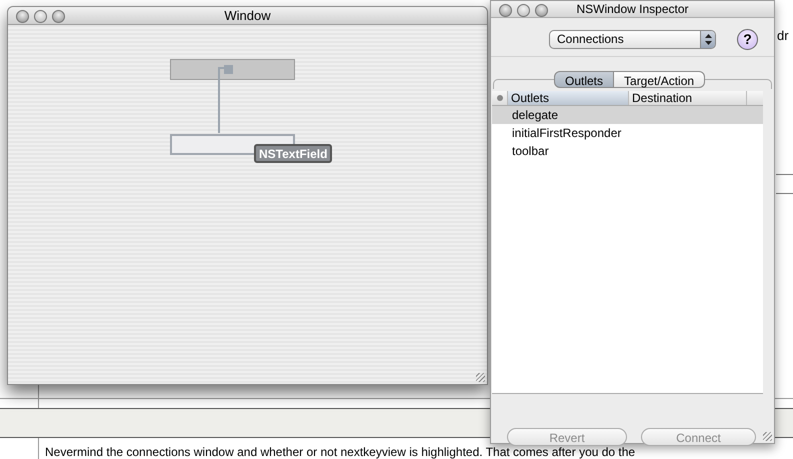 This screenshot has height=459, width=793. What do you see at coordinates (783, 36) in the screenshot?
I see `paragraph-fragment: dr` at bounding box center [783, 36].